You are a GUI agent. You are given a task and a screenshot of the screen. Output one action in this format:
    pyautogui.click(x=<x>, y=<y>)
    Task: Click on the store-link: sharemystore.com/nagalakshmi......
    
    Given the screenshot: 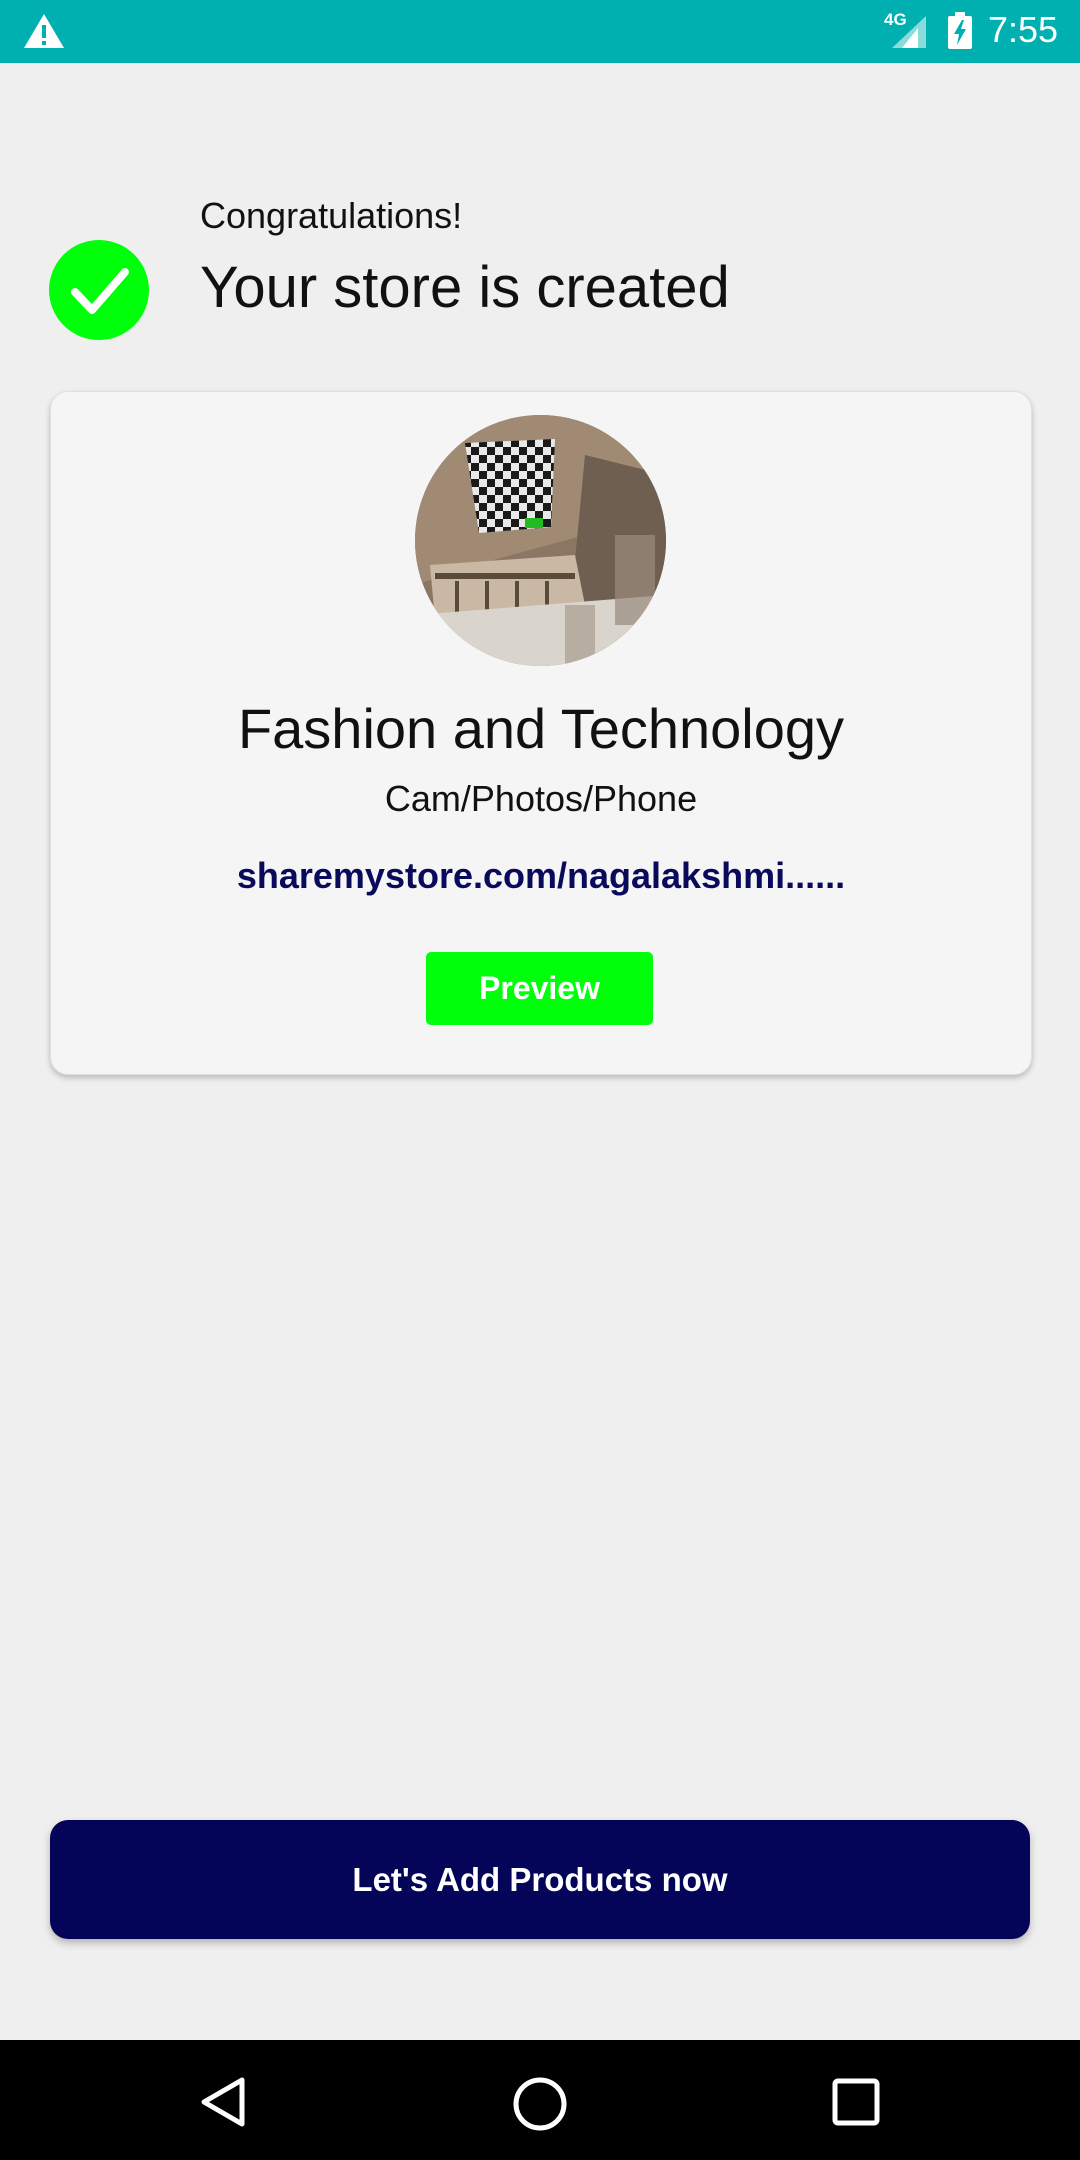 What is the action you would take?
    pyautogui.click(x=541, y=876)
    